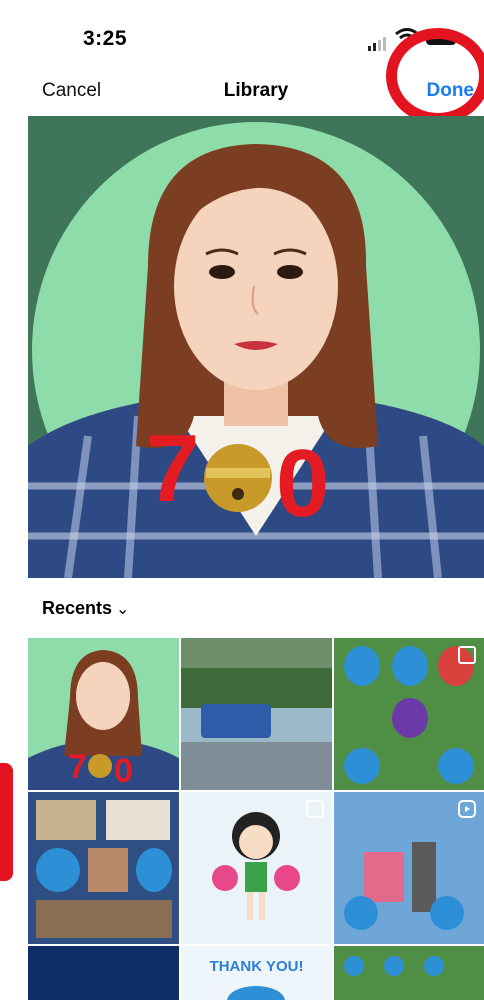 This screenshot has width=484, height=1000. I want to click on photo-thank-you-thumbnail: THANK YOU!, so click(256, 973).